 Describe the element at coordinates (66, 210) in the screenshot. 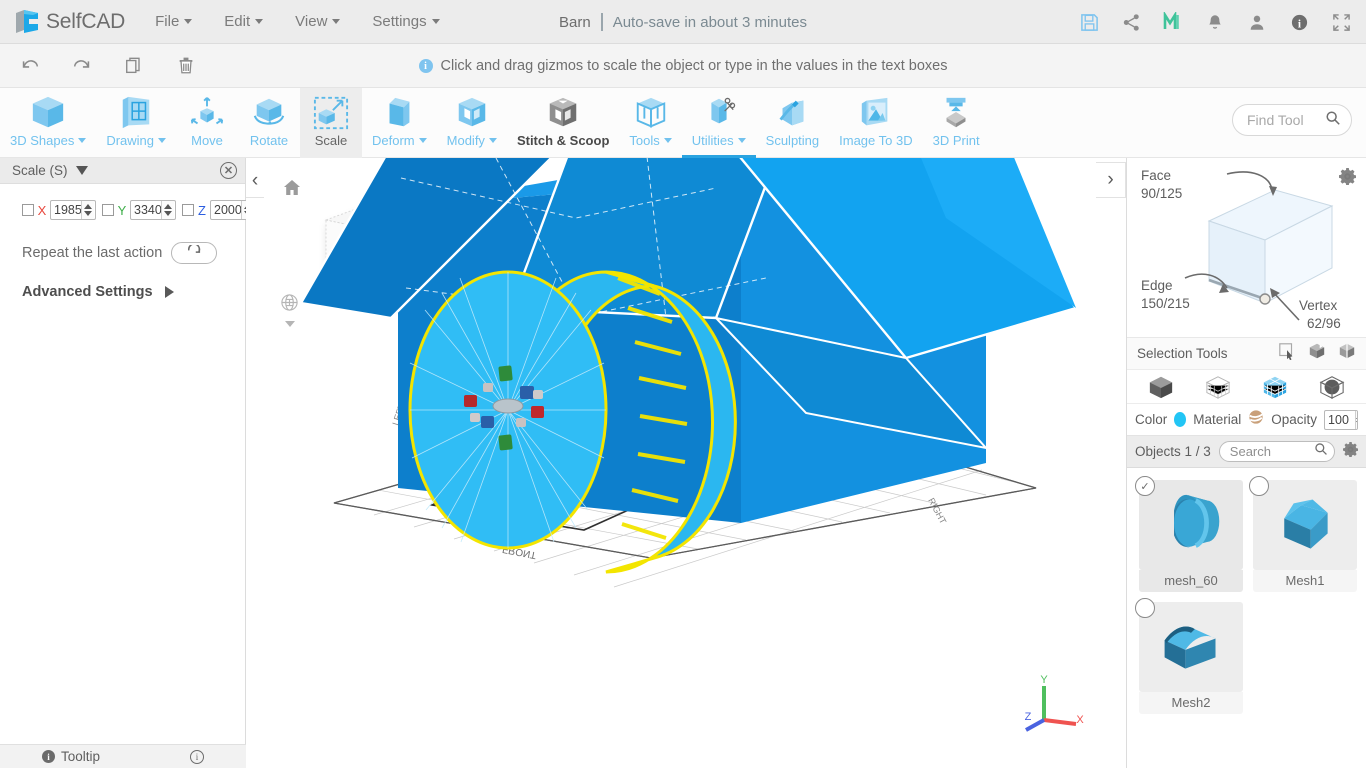

I see `scale-x-input` at that location.